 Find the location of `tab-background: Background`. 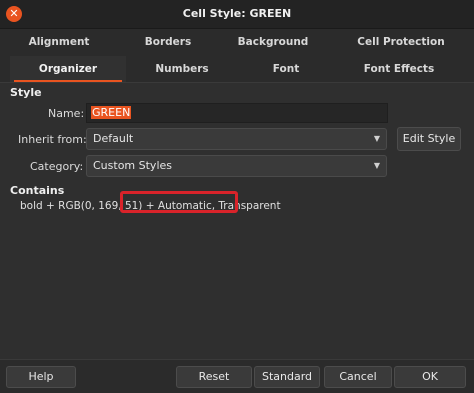

tab-background: Background is located at coordinates (273, 42).